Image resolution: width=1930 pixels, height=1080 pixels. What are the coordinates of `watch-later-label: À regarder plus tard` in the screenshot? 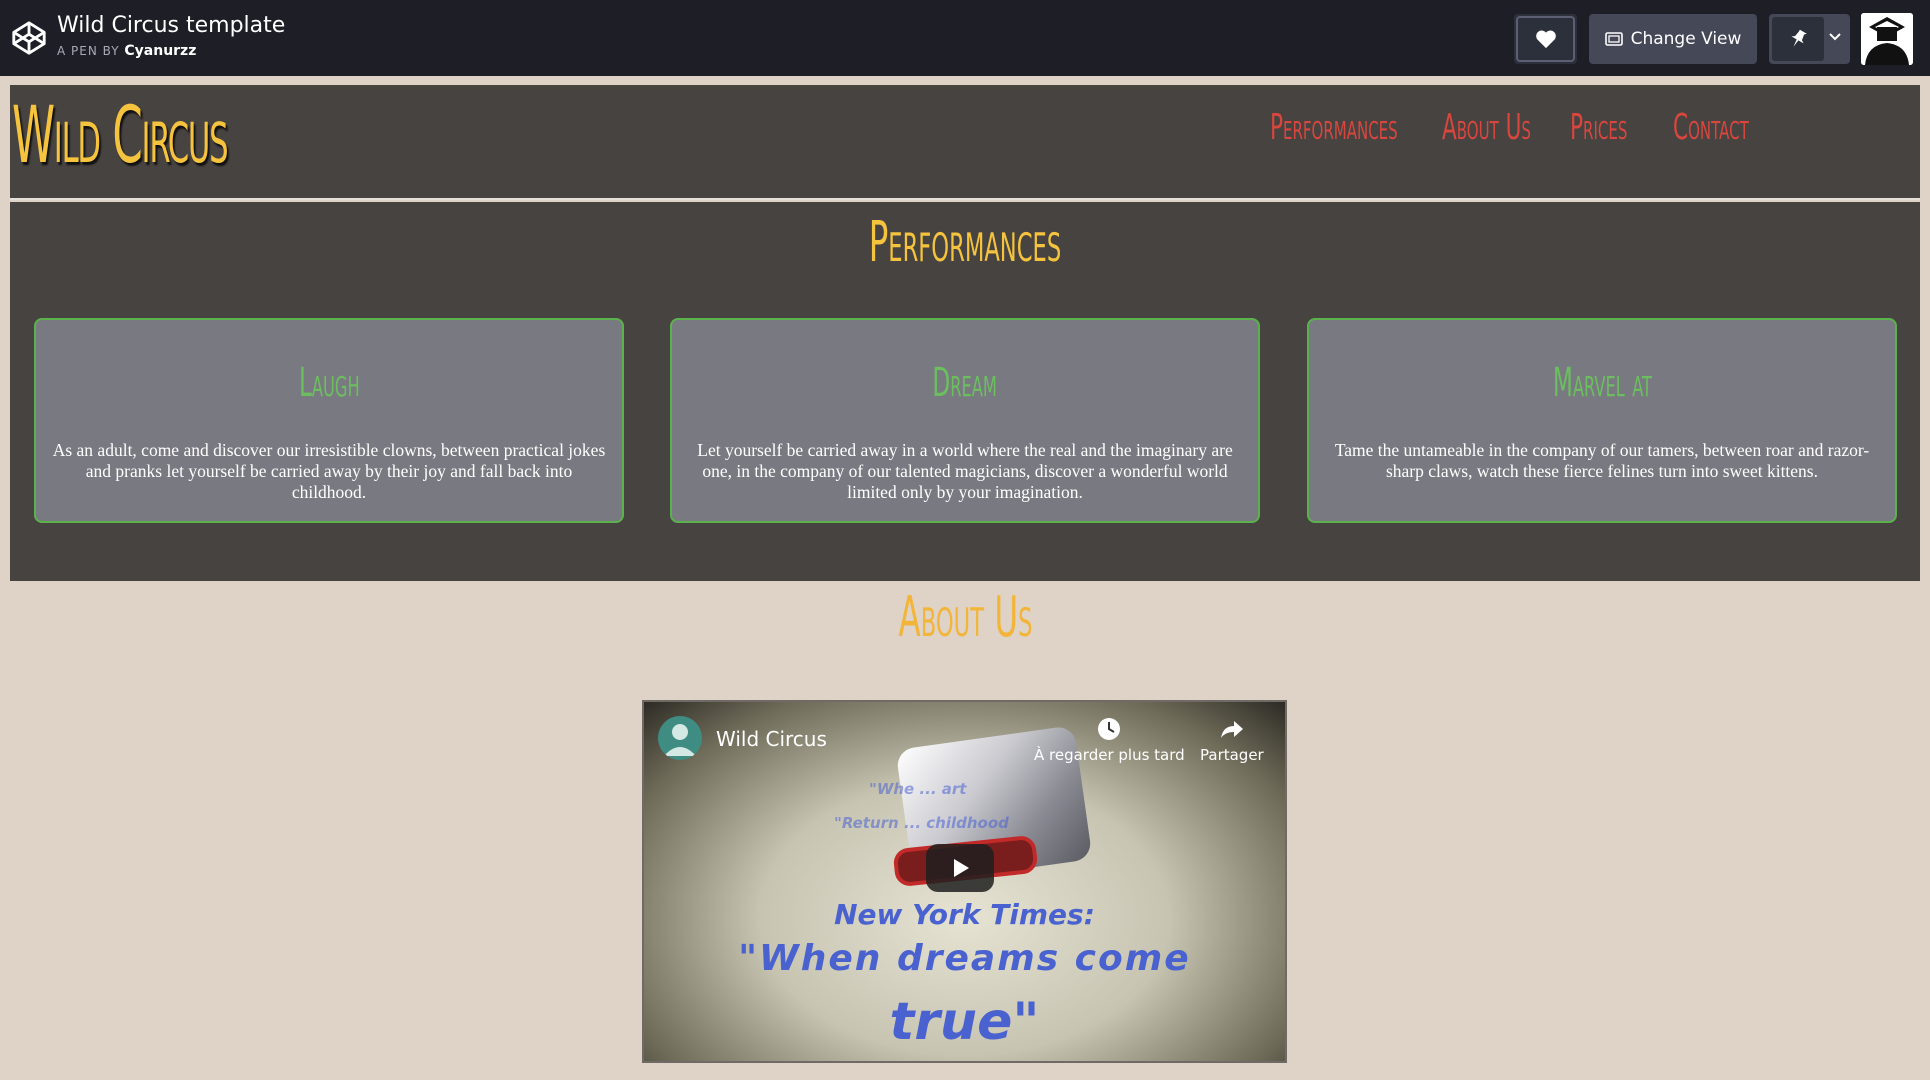 It's located at (1109, 755).